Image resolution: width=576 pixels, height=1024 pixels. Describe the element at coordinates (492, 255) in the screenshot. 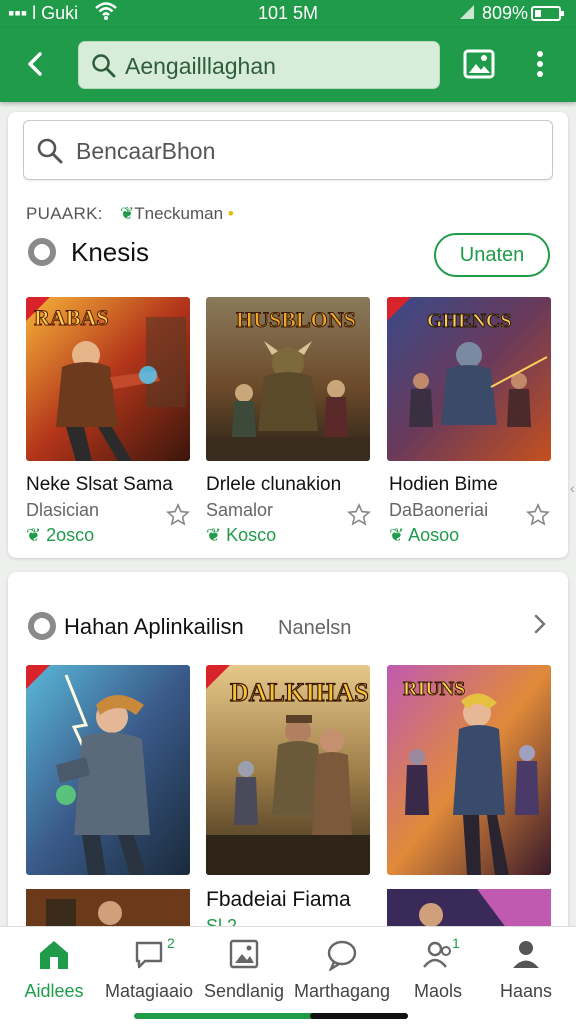

I see `update-button: Unaten` at that location.